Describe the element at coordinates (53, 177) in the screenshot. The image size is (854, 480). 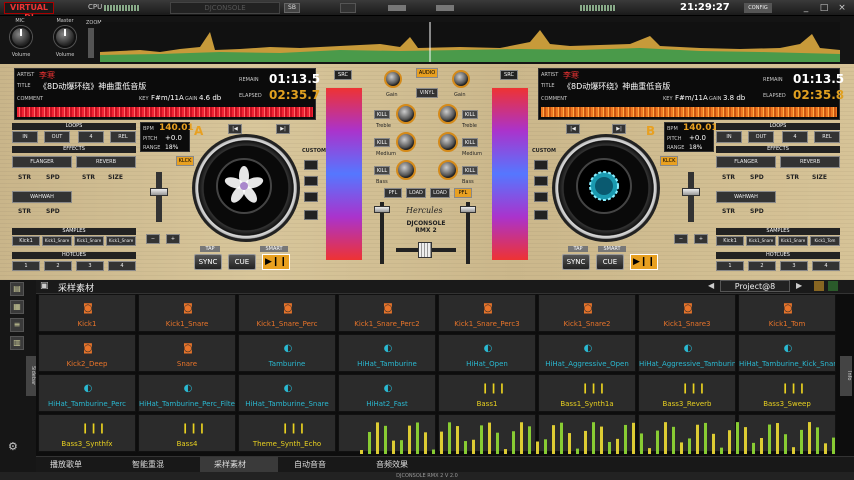
I see `deck-a-fx1-spd: SPD` at that location.